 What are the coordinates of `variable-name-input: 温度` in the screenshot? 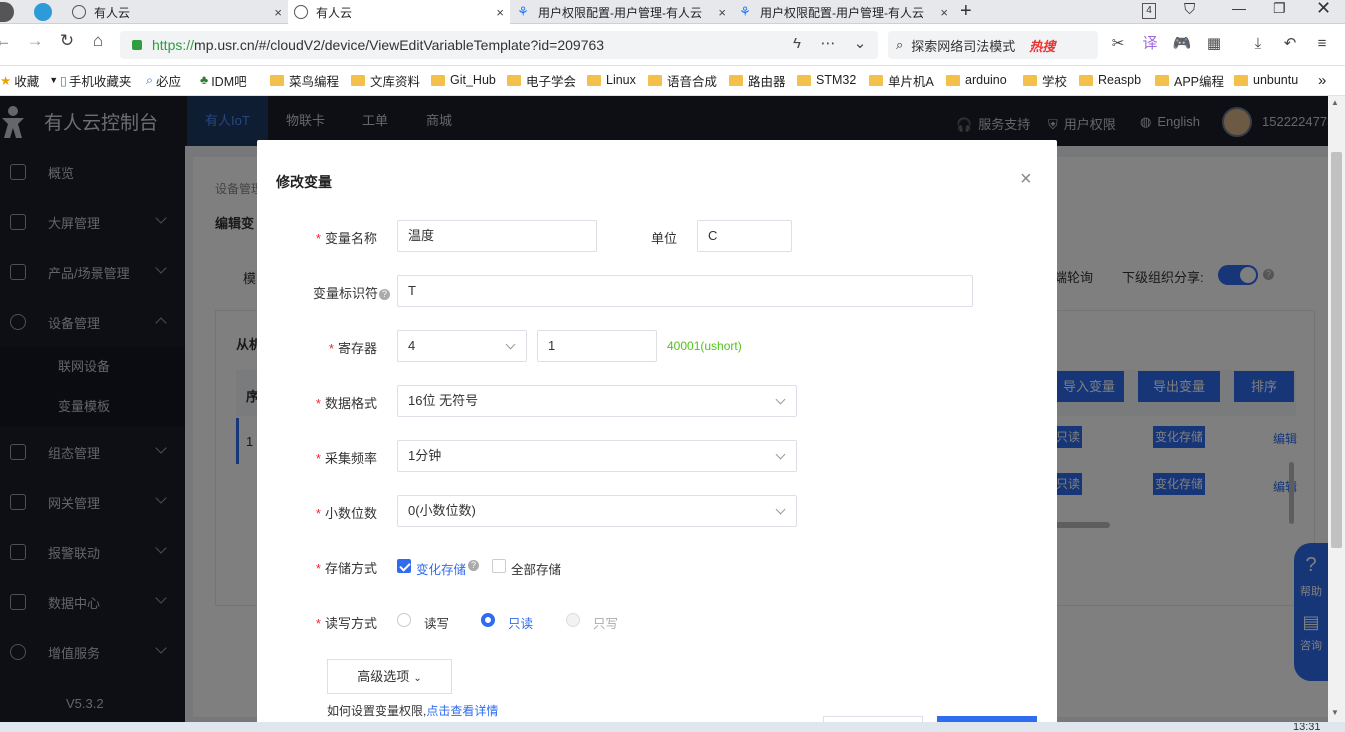 It's located at (497, 236).